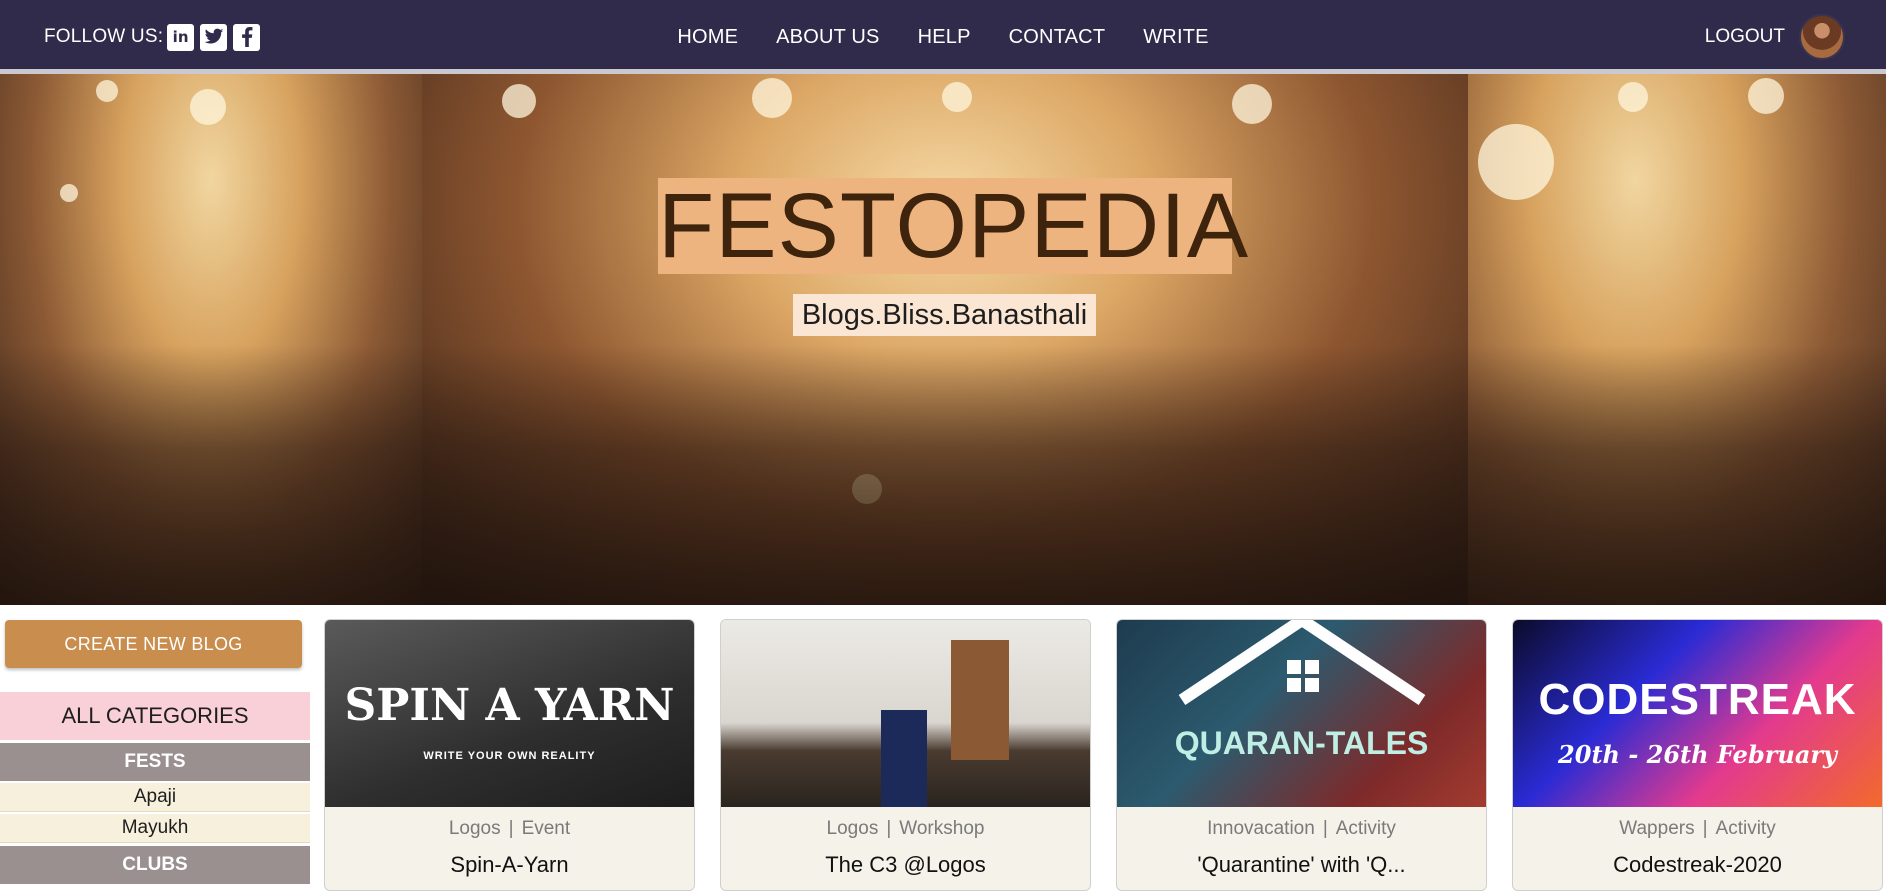 This screenshot has width=1886, height=891. I want to click on blog-card-image: SPIN A YARN WRITE YOUR OWN REALITY, so click(509, 713).